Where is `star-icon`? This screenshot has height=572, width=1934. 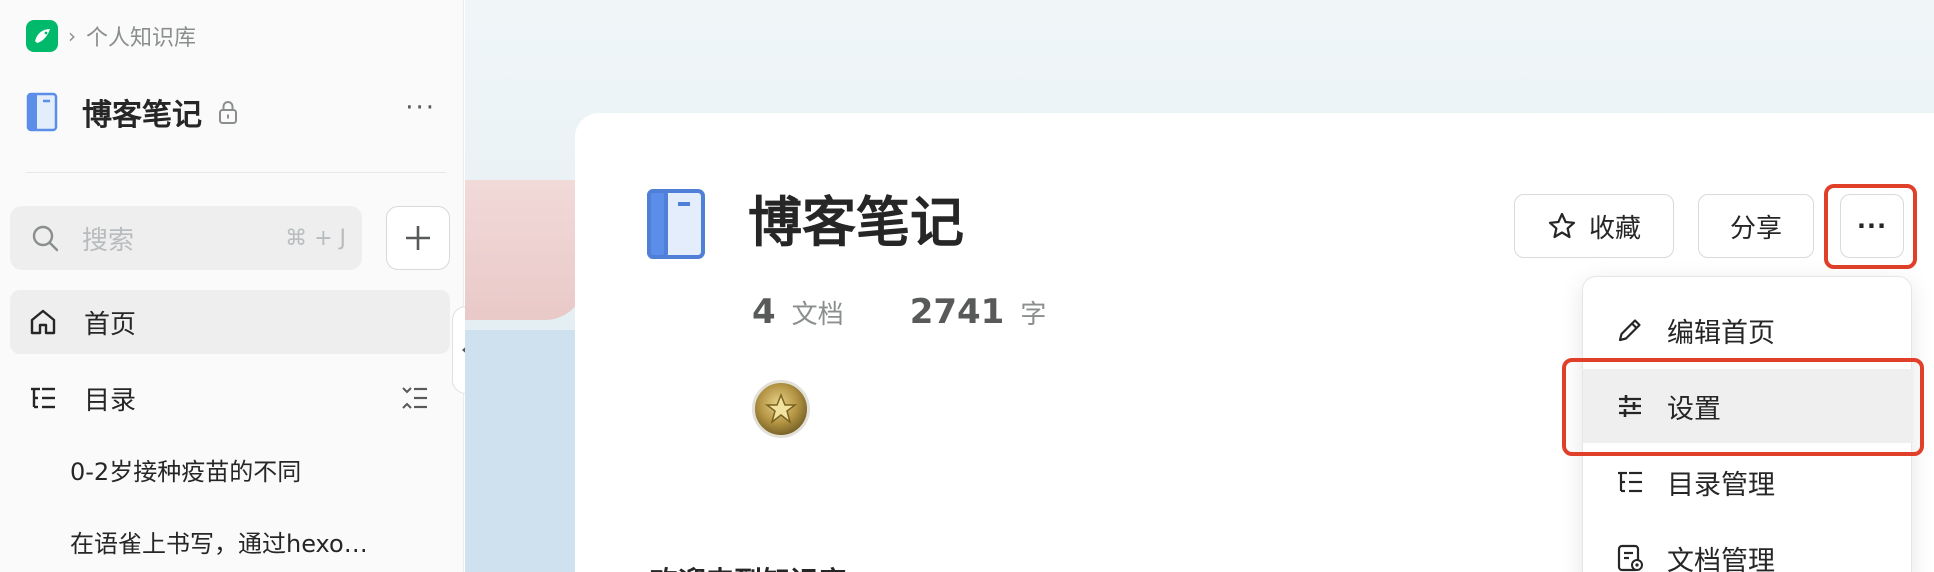 star-icon is located at coordinates (1562, 225).